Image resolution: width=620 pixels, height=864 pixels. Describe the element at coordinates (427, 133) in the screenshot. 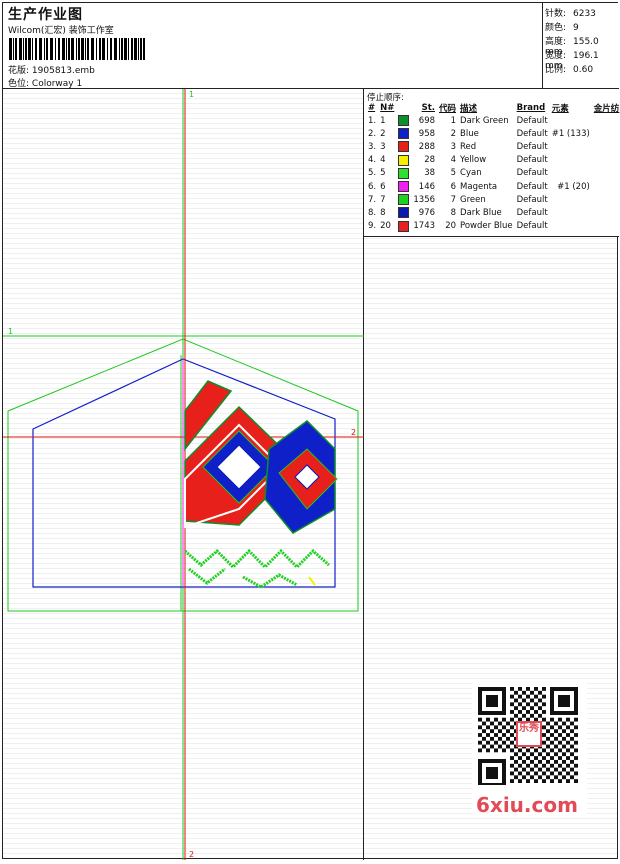

I see `row-stitches: 958` at that location.